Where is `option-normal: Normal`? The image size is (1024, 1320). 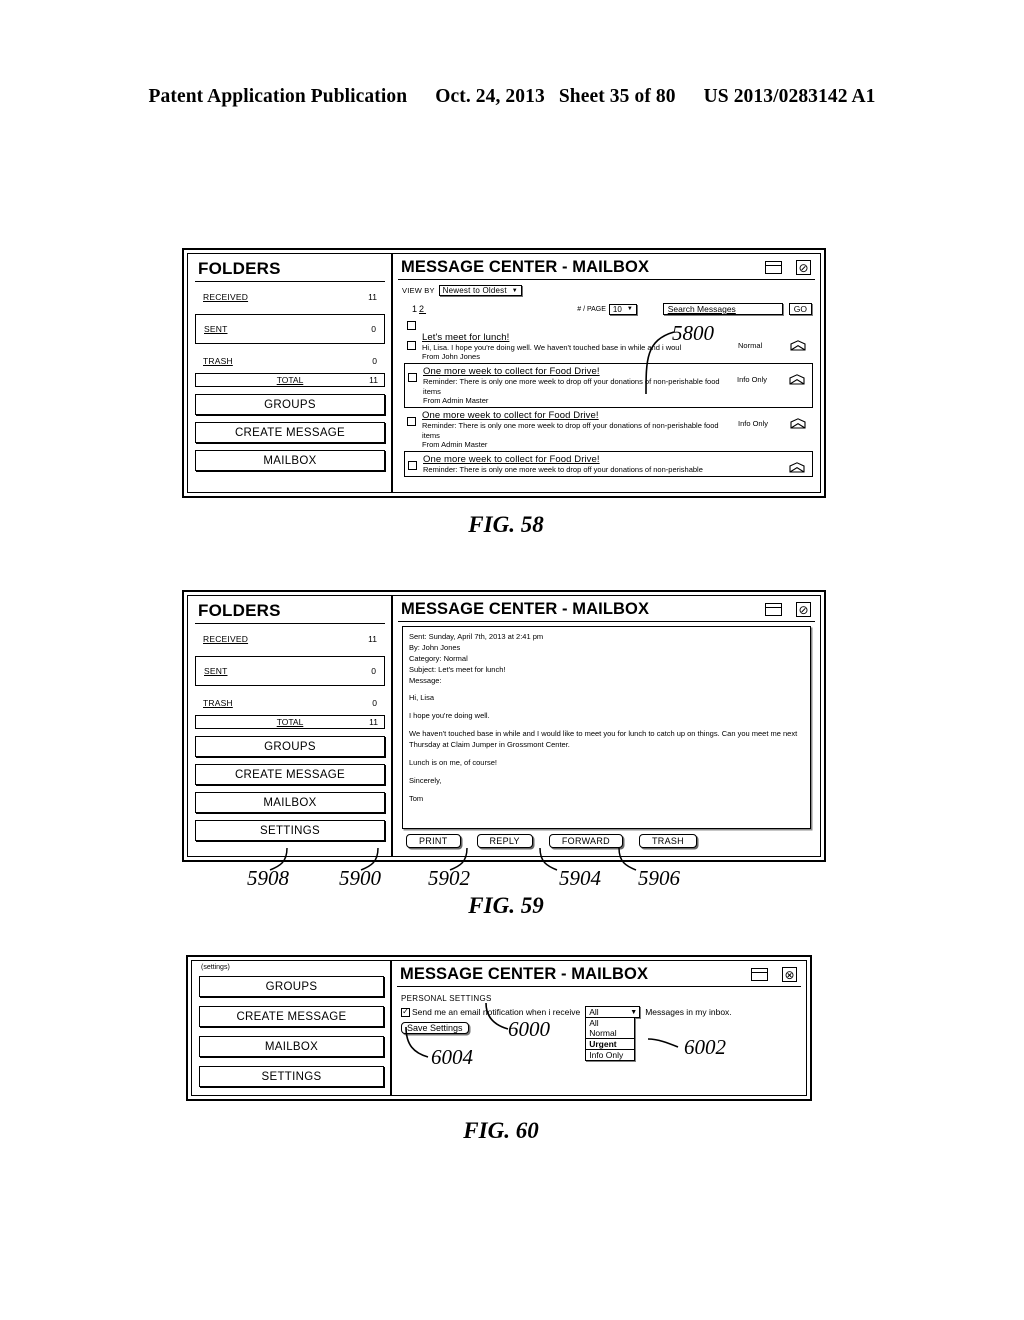
option-normal: Normal is located at coordinates (610, 1033).